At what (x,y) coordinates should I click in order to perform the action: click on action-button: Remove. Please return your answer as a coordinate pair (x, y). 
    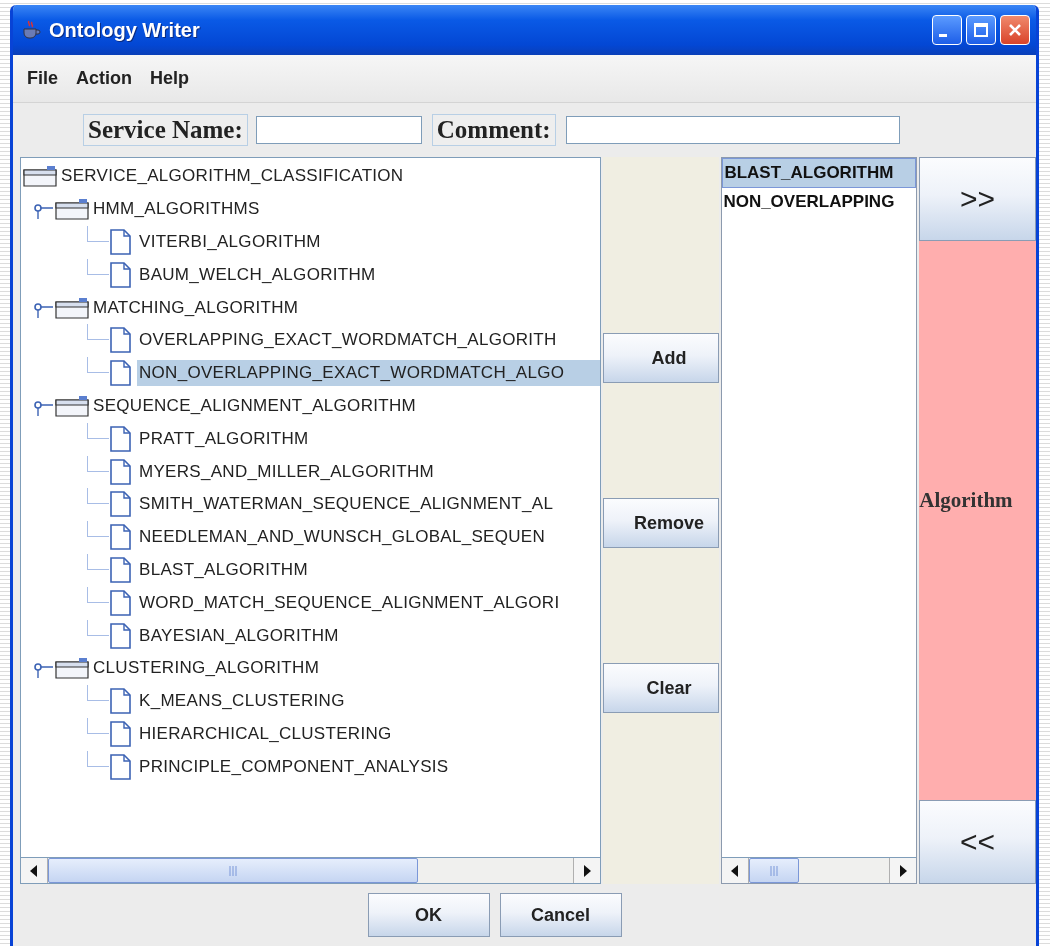
    Looking at the image, I should click on (661, 523).